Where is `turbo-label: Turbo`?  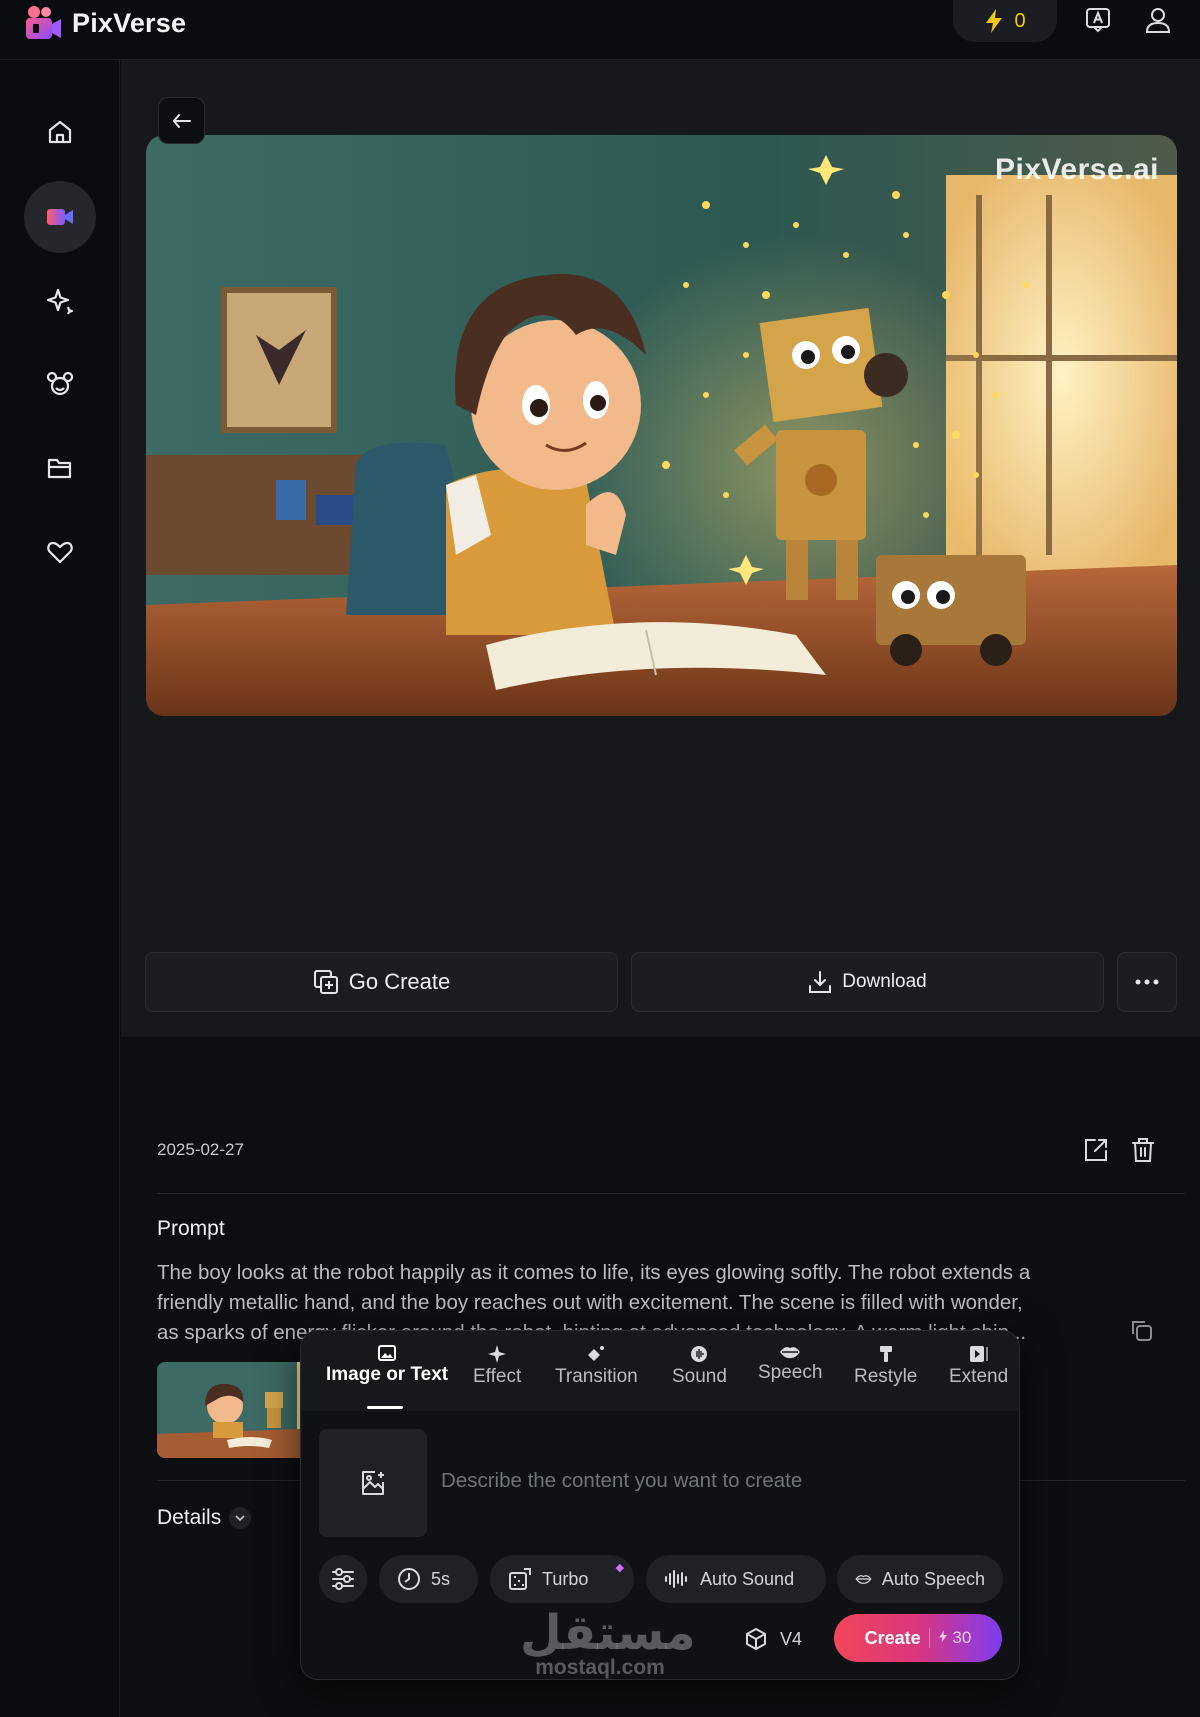 turbo-label: Turbo is located at coordinates (565, 1578).